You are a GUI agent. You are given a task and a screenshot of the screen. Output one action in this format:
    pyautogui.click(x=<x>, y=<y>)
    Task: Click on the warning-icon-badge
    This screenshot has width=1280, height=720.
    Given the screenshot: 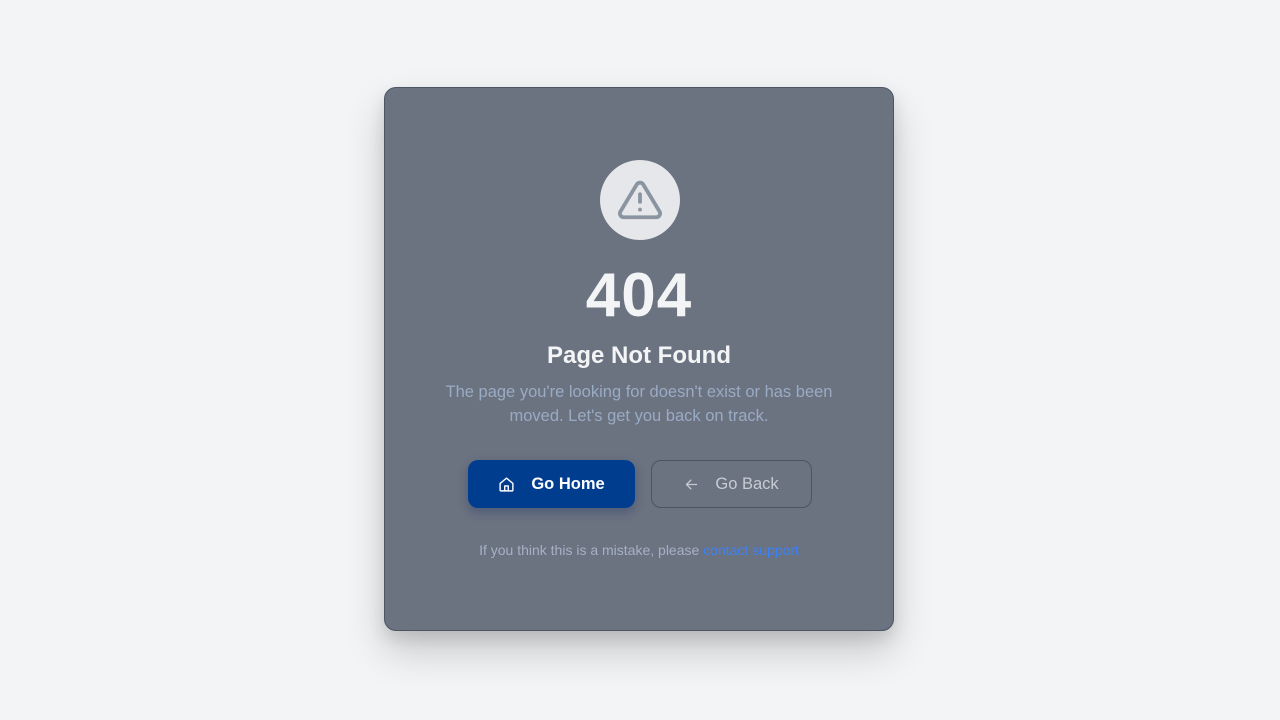 What is the action you would take?
    pyautogui.click(x=640, y=200)
    